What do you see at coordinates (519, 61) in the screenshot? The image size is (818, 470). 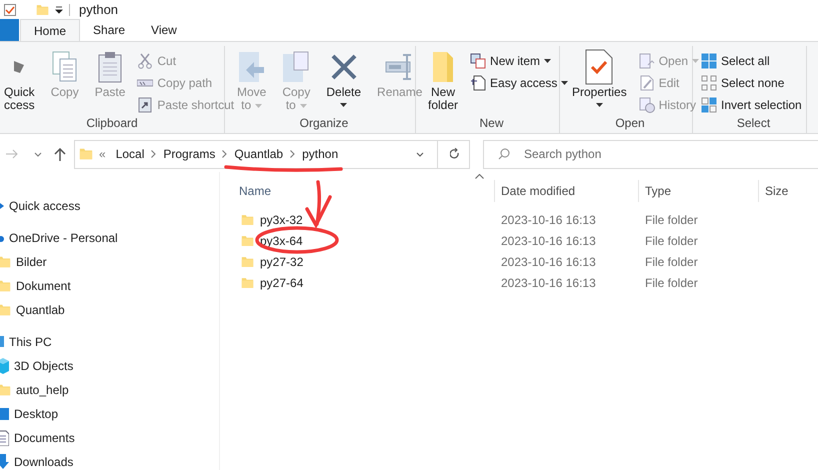 I see `ribbon-small-button: New item` at bounding box center [519, 61].